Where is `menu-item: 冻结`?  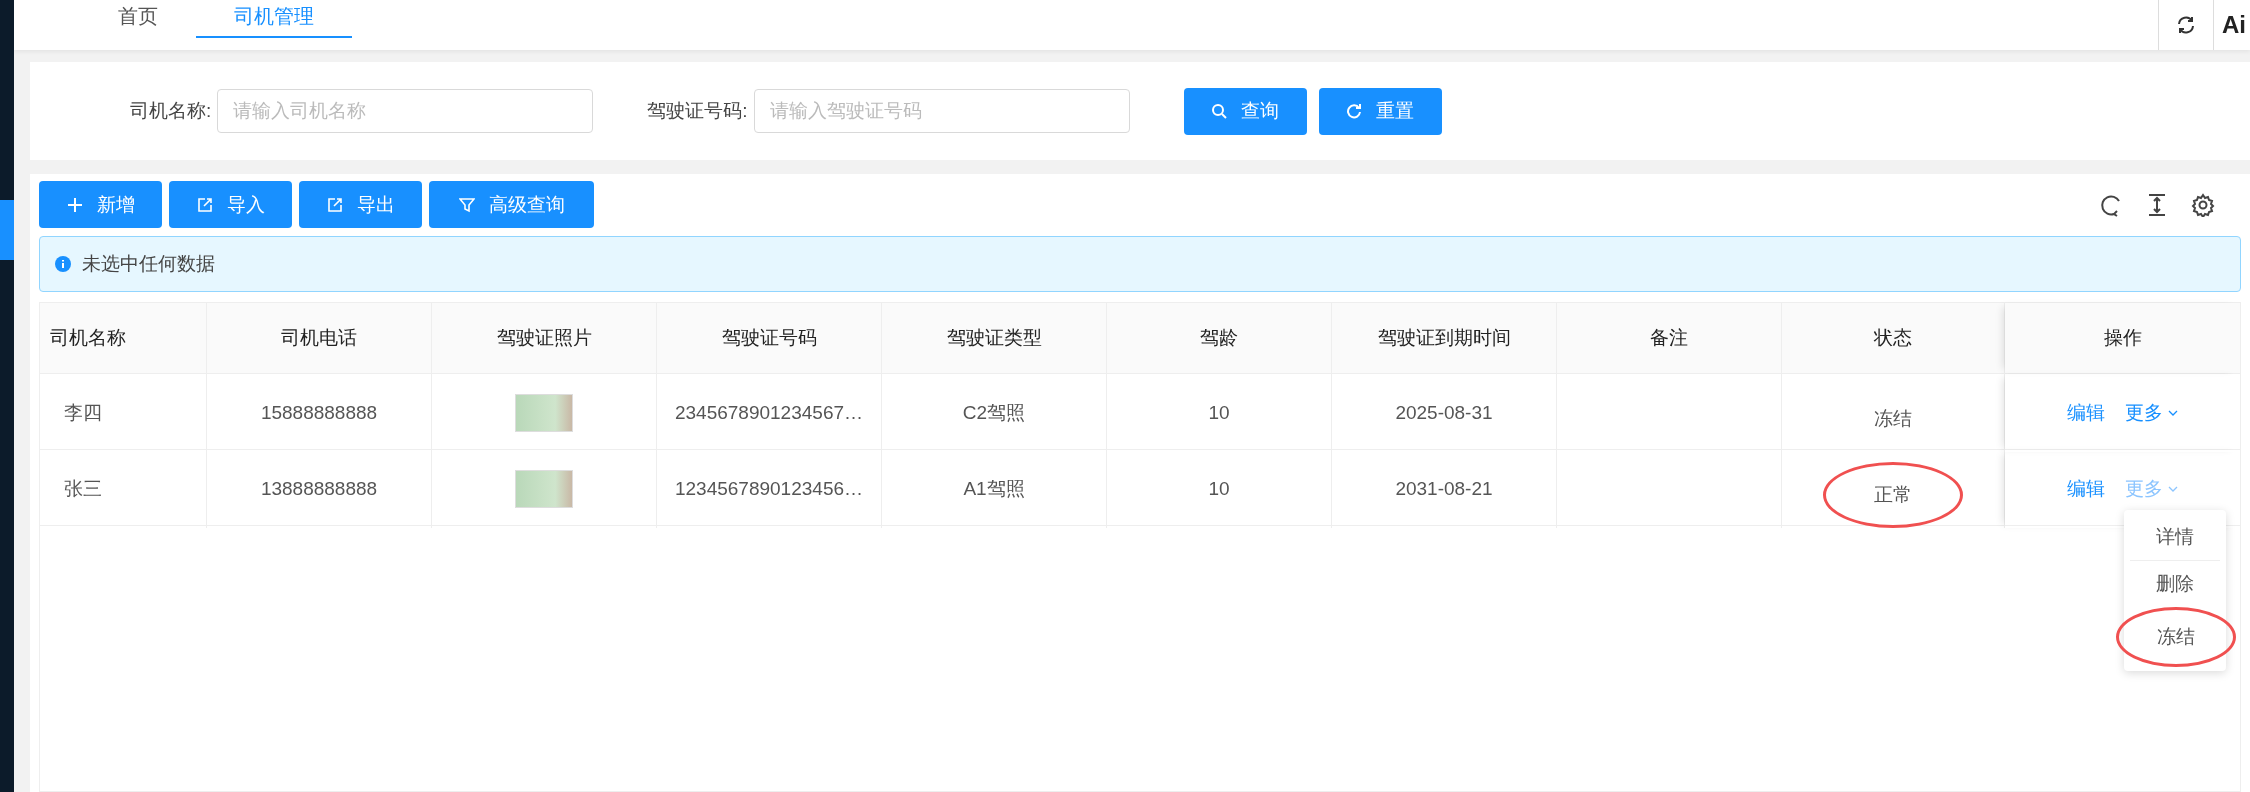 menu-item: 冻结 is located at coordinates (2176, 637).